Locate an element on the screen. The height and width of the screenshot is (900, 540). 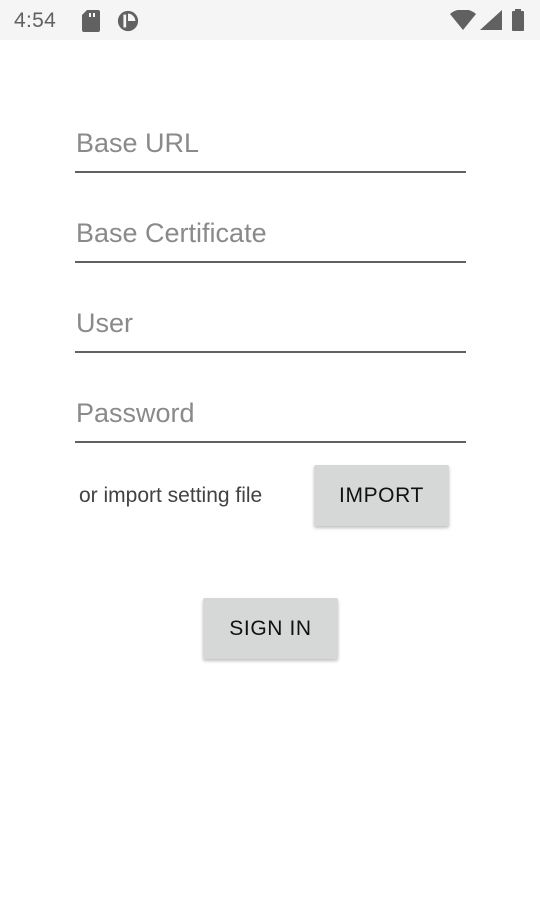
import-hint-text: or import setting file is located at coordinates (171, 495).